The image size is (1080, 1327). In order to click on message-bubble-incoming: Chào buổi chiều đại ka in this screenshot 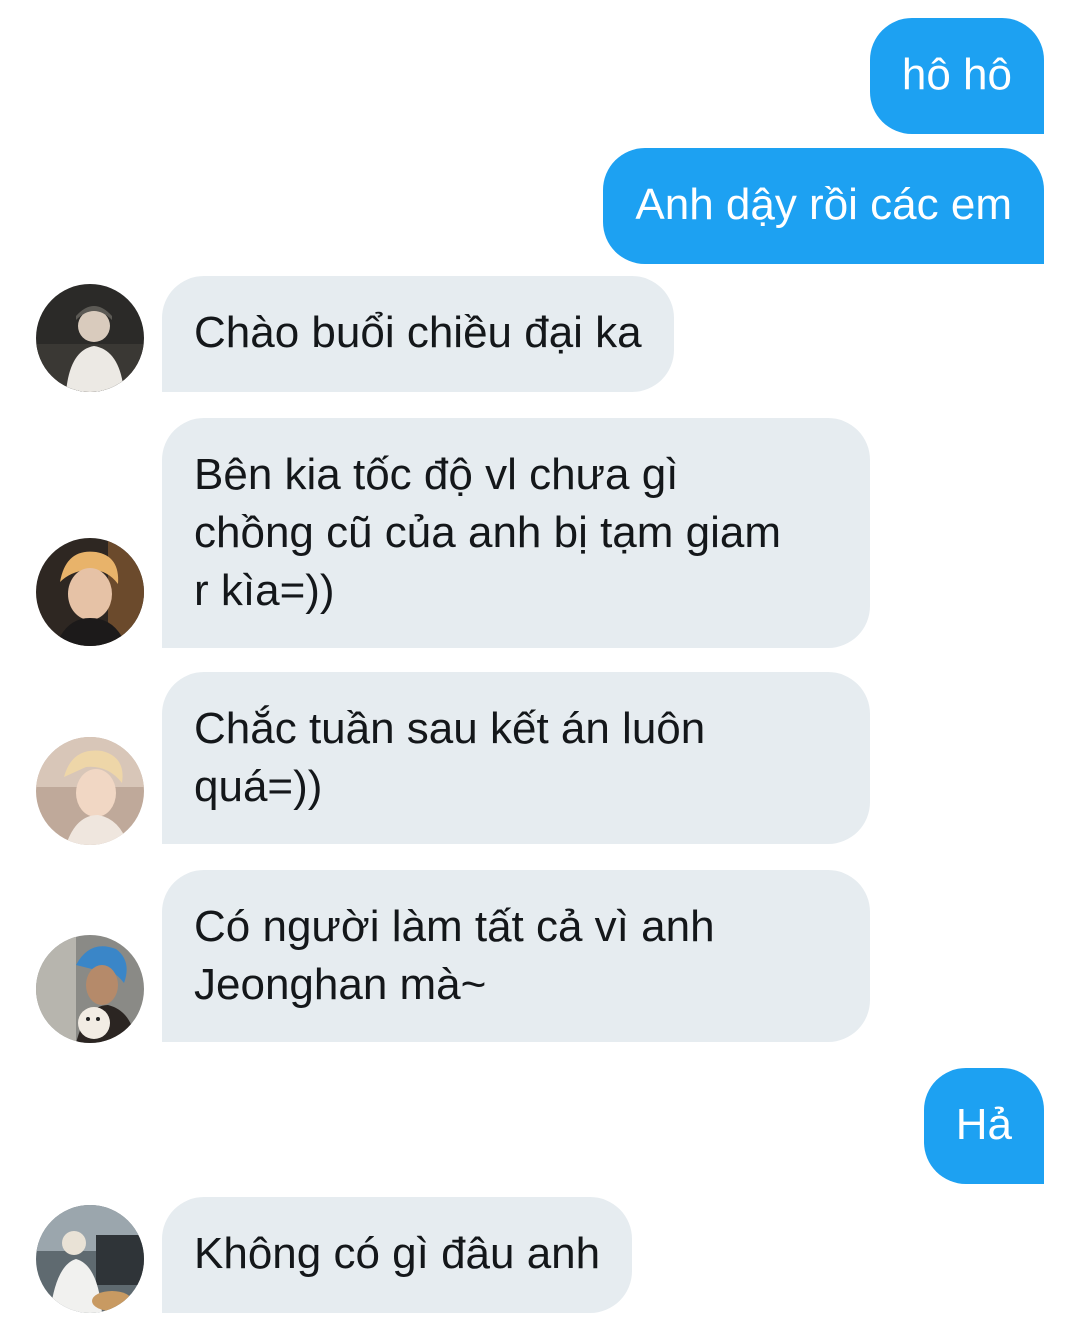, I will do `click(418, 334)`.